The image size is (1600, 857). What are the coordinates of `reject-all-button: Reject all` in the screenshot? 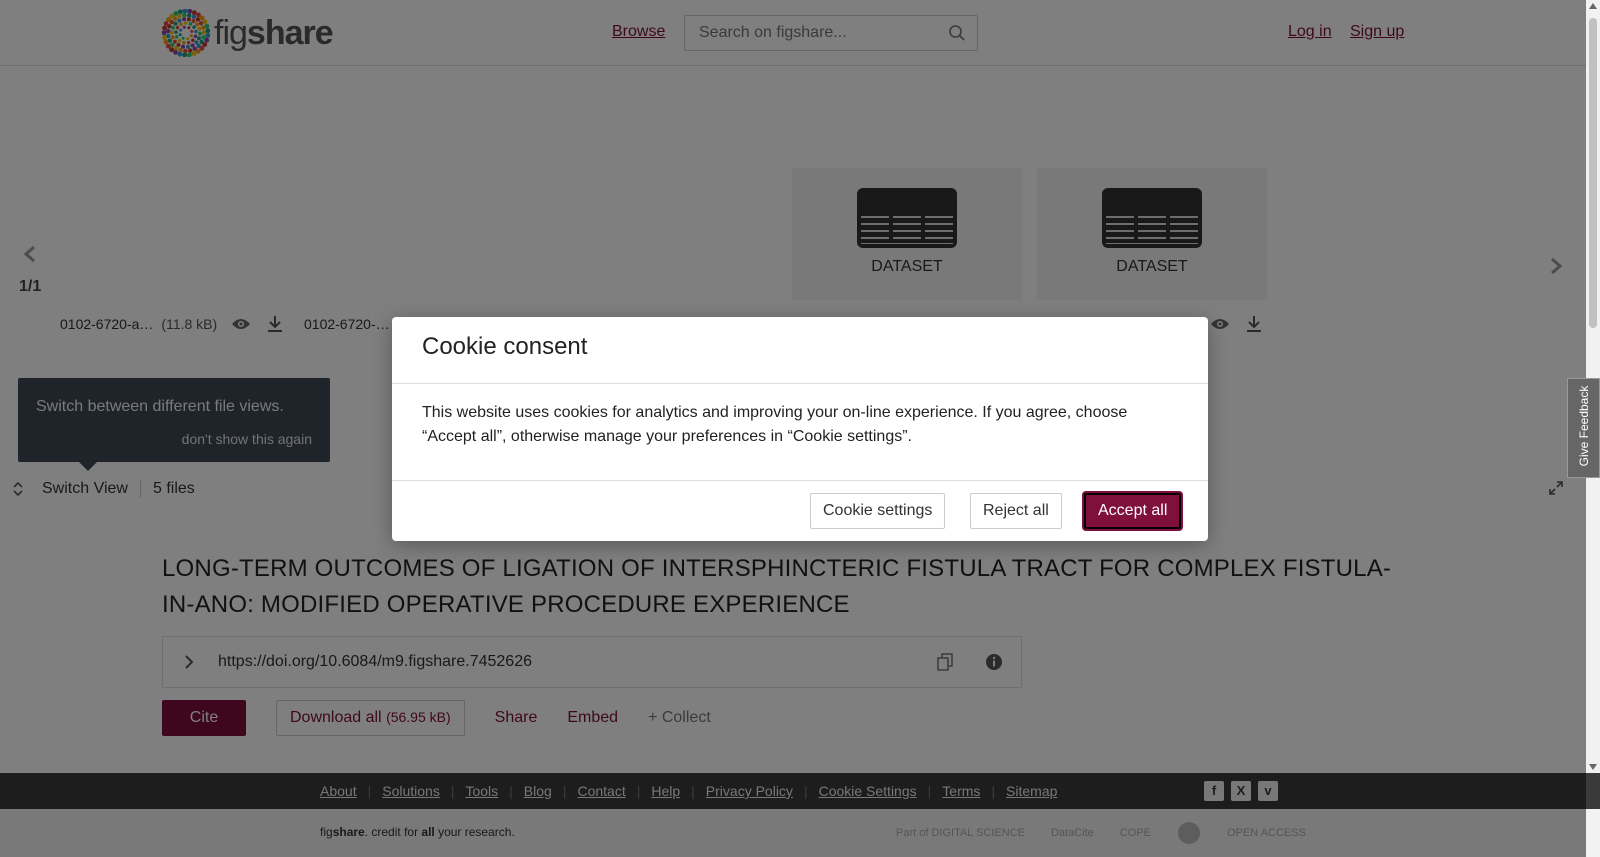 It's located at (1016, 511).